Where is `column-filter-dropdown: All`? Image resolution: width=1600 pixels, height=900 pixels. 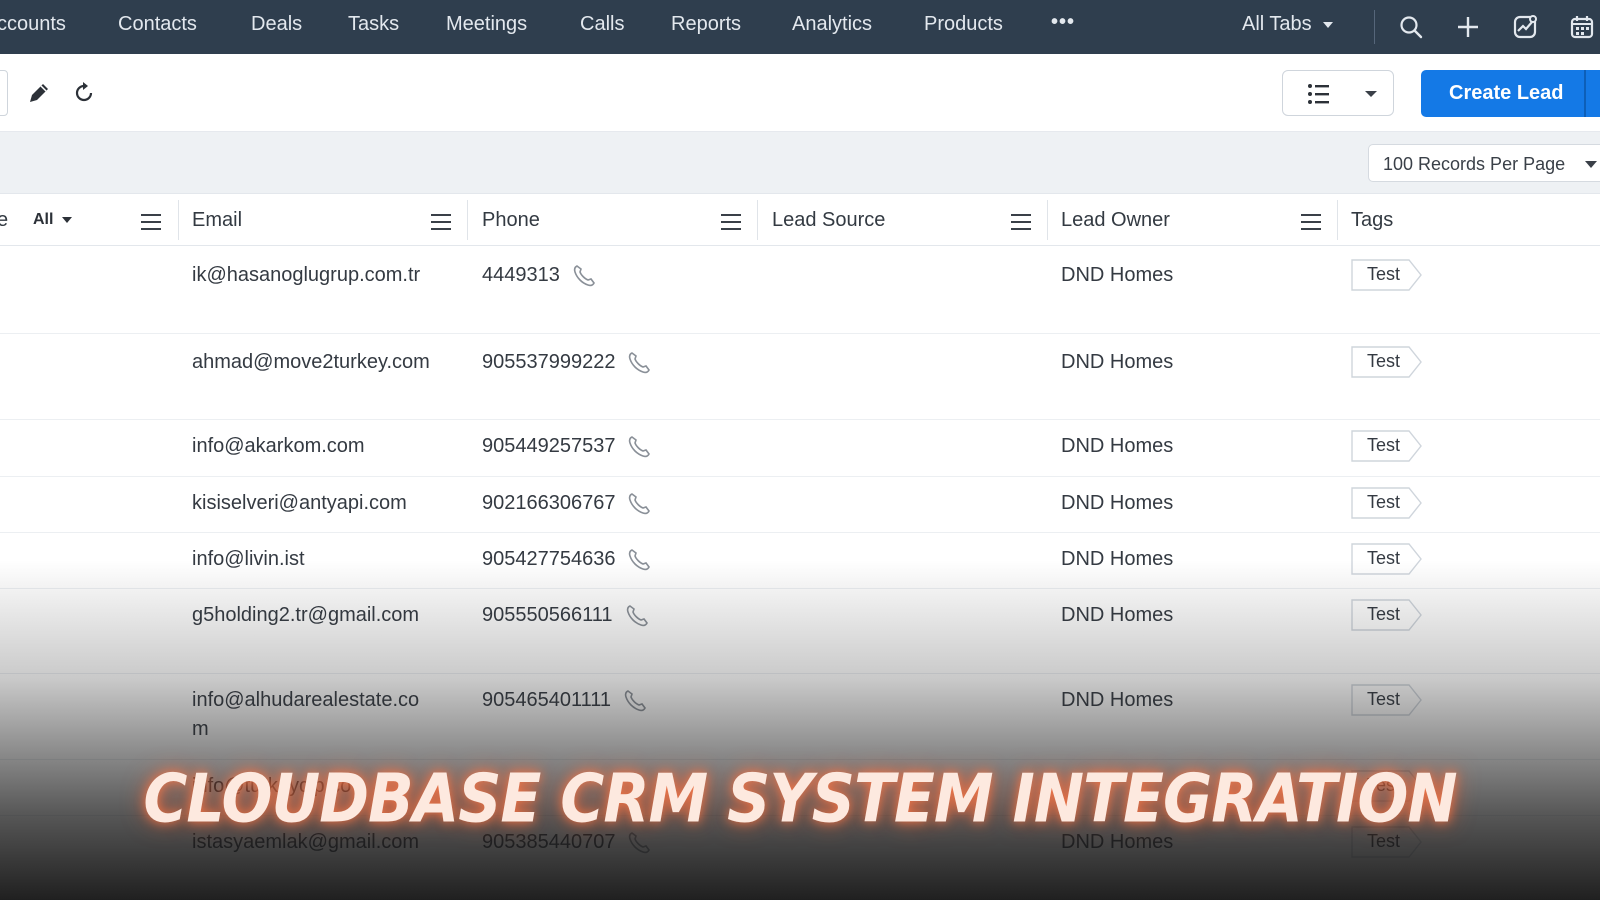 column-filter-dropdown: All is located at coordinates (52, 220).